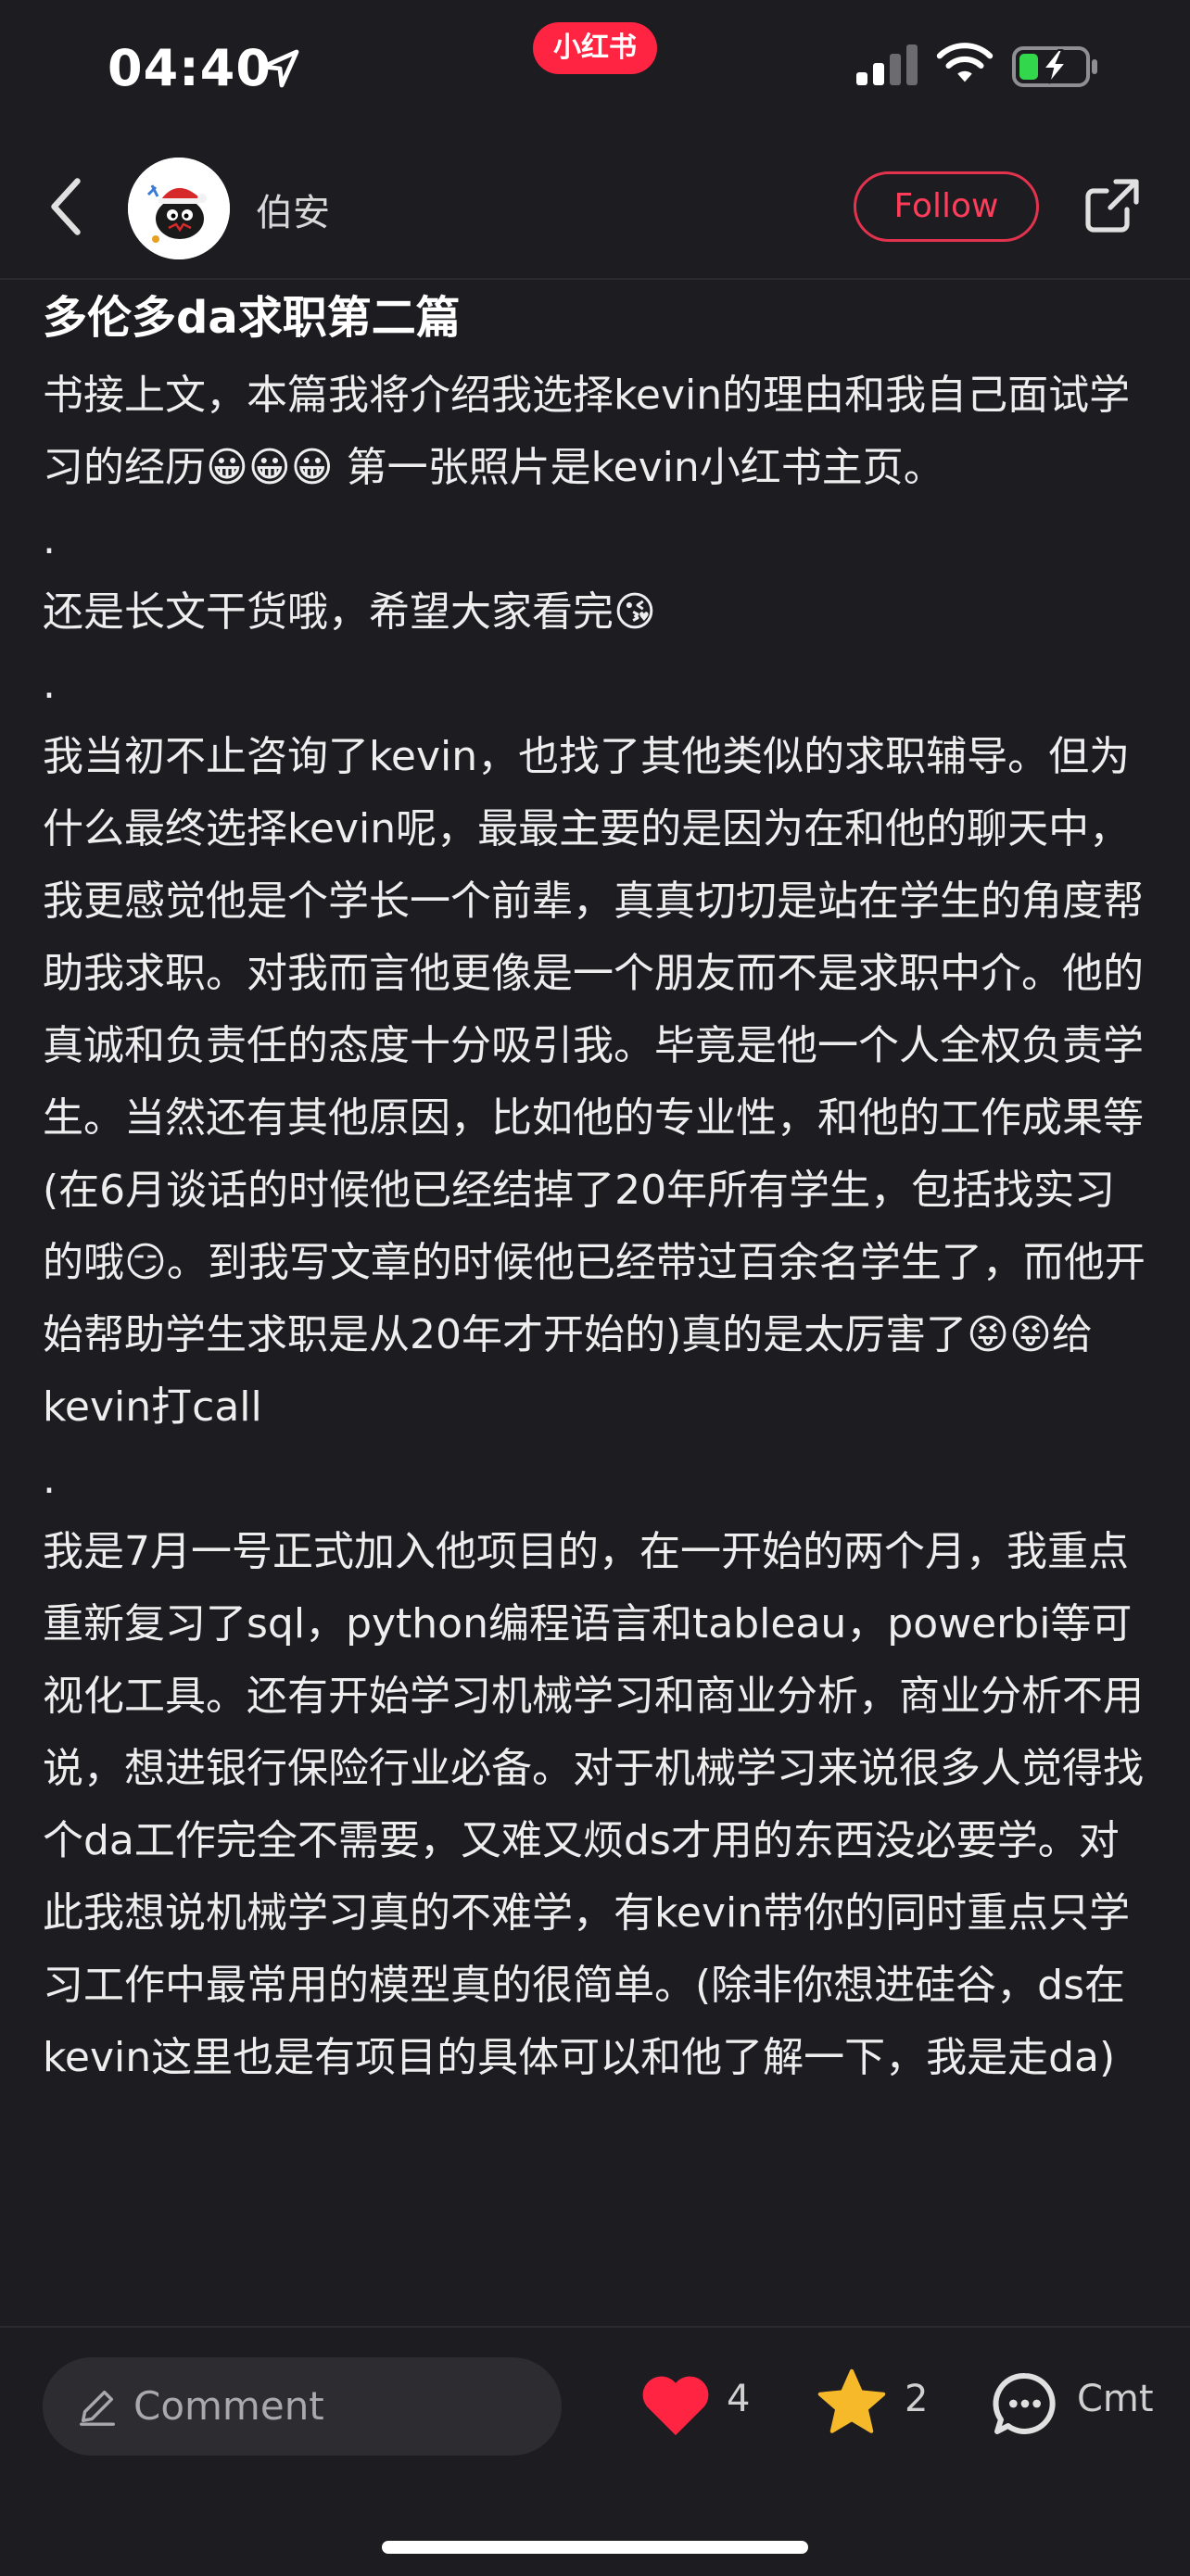 The height and width of the screenshot is (2576, 1190). Describe the element at coordinates (965, 63) in the screenshot. I see `wifi-icon` at that location.